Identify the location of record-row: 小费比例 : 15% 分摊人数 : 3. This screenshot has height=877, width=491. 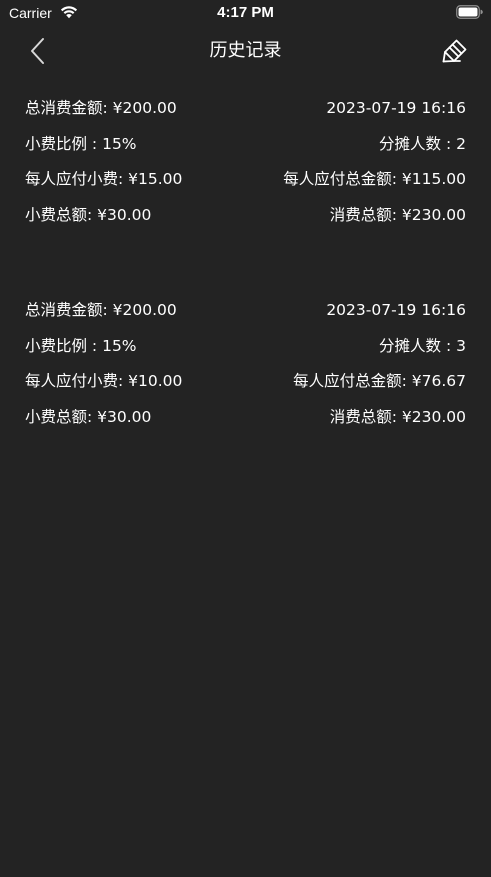
(245, 354).